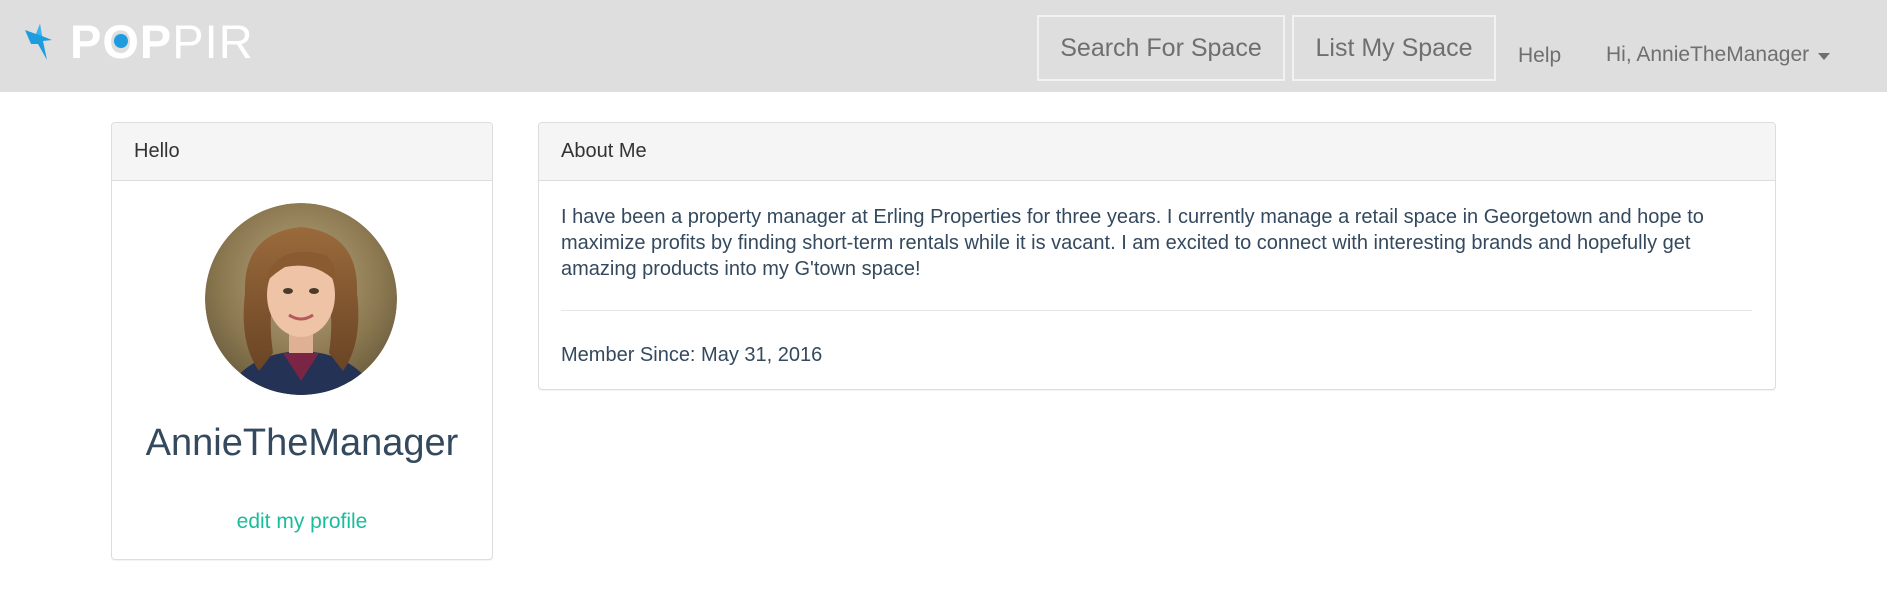  I want to click on brand-logo: POPPIR, so click(138, 42).